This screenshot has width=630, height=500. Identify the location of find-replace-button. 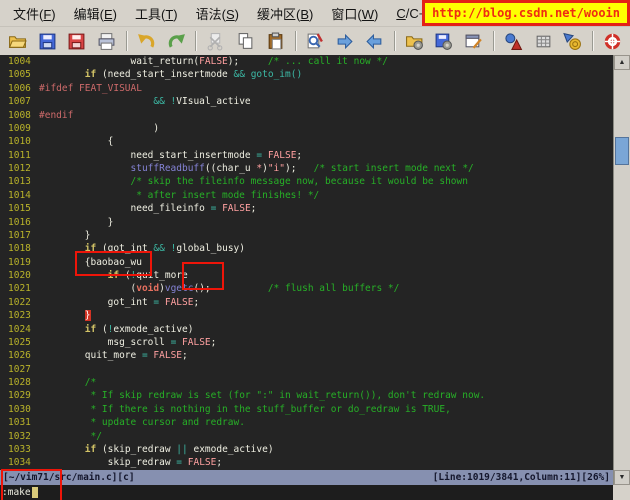
(315, 41).